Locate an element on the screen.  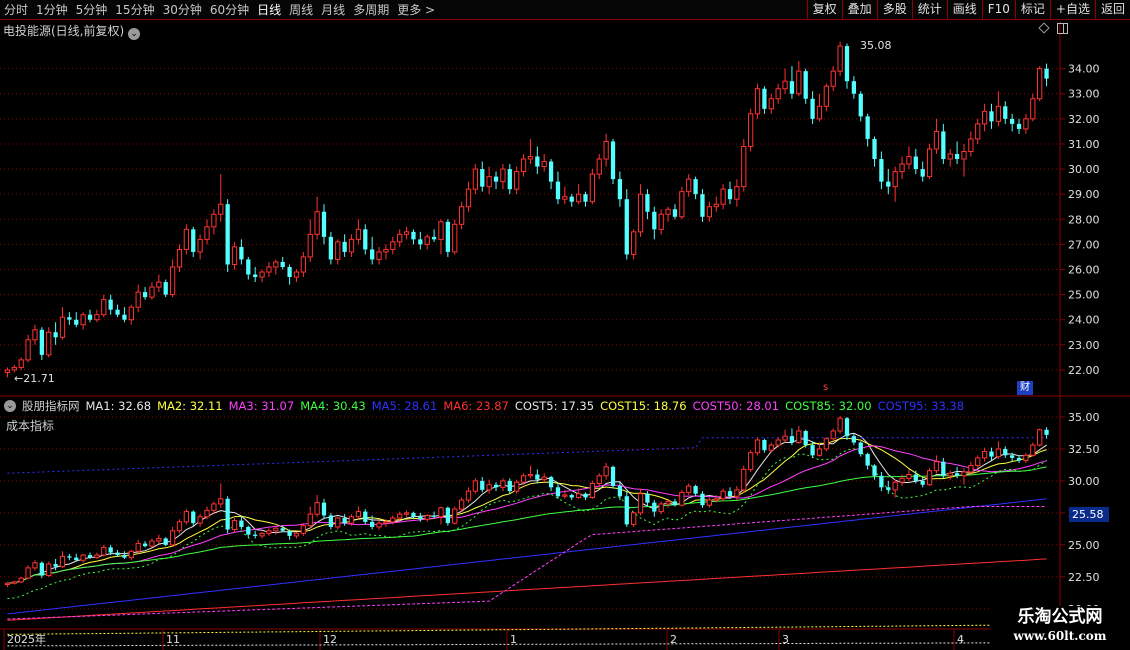
main-y-tick-label: 34.00 is located at coordinates (1084, 69).